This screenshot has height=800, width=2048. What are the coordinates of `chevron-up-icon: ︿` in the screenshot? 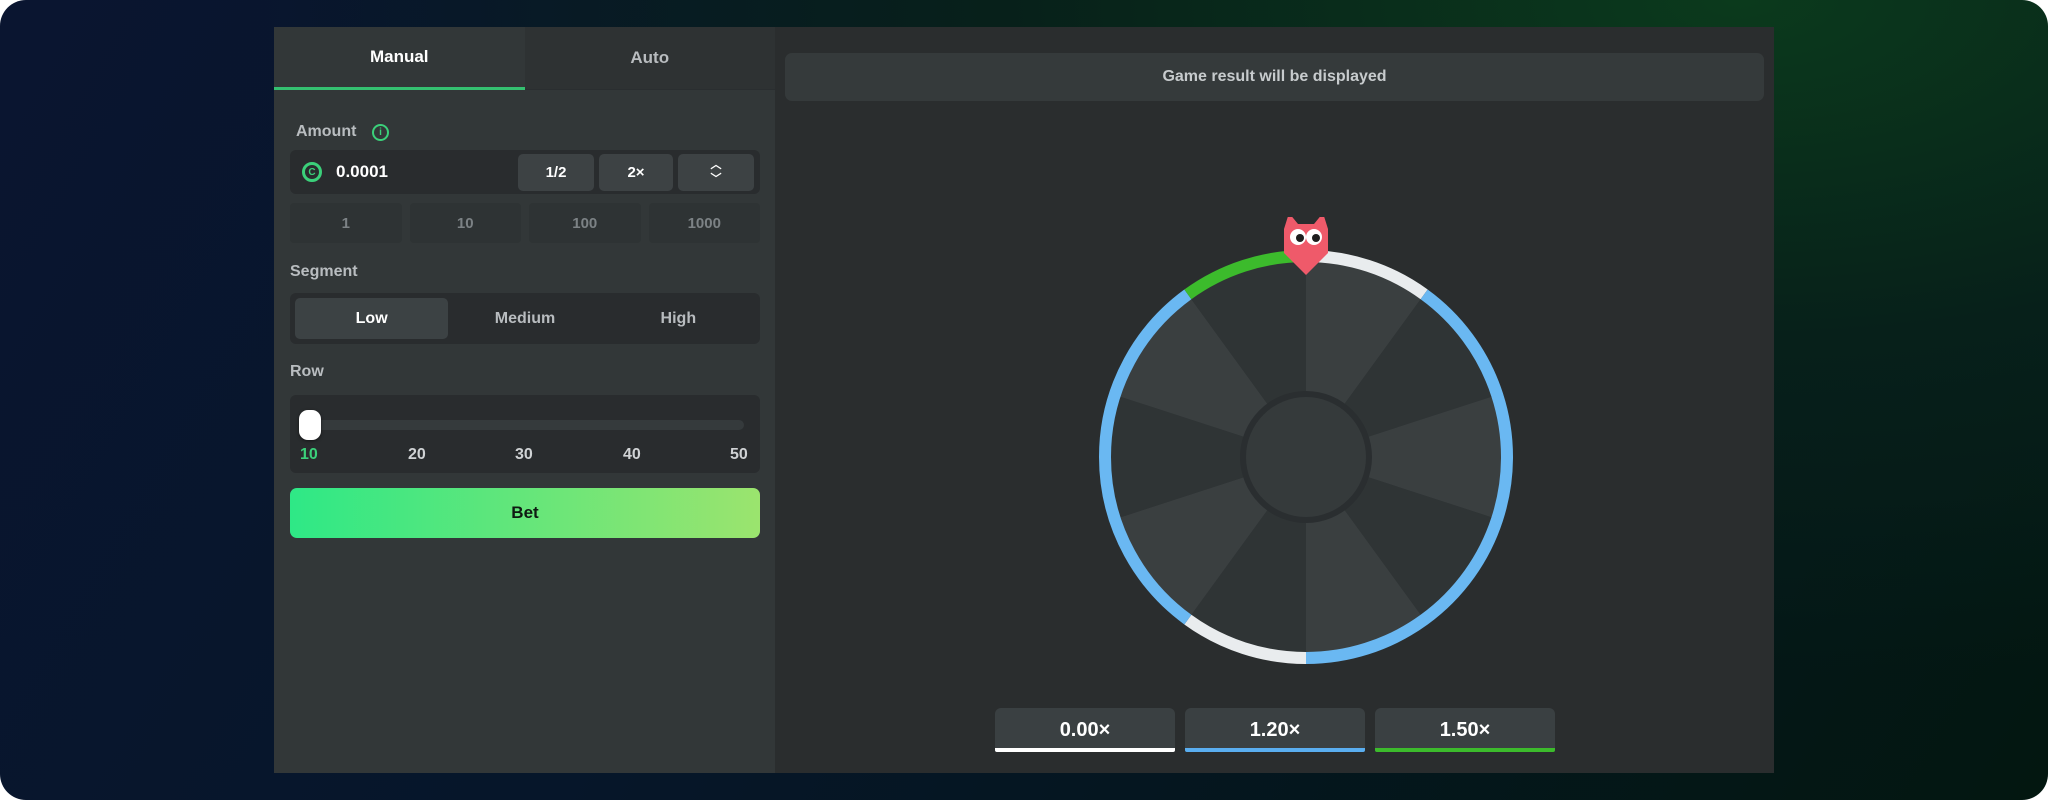 It's located at (716, 165).